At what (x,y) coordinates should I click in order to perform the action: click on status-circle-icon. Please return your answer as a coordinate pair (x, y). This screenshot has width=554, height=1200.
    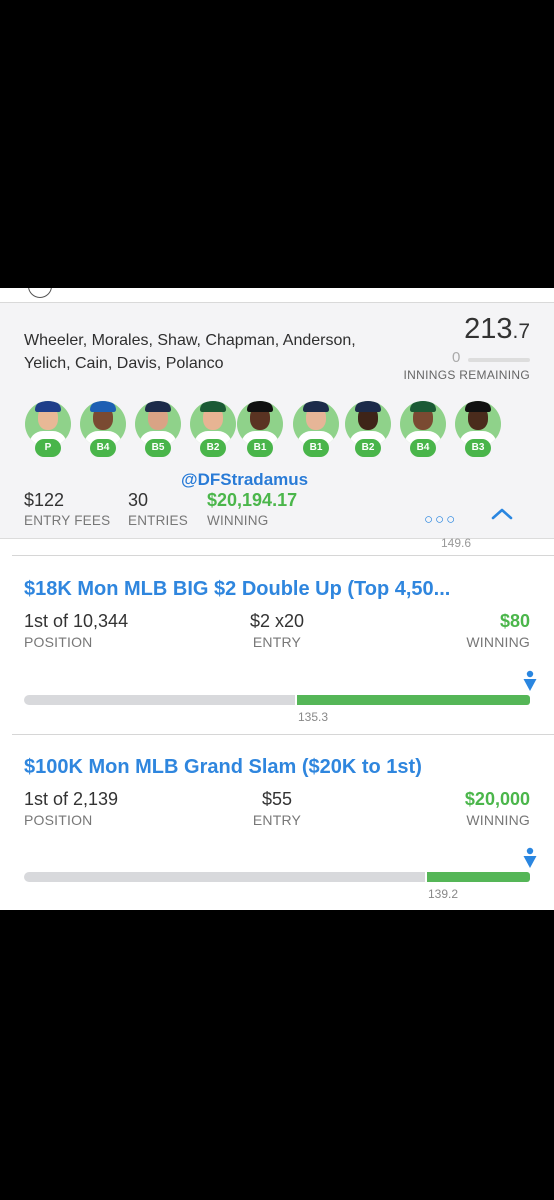
    Looking at the image, I should click on (40, 293).